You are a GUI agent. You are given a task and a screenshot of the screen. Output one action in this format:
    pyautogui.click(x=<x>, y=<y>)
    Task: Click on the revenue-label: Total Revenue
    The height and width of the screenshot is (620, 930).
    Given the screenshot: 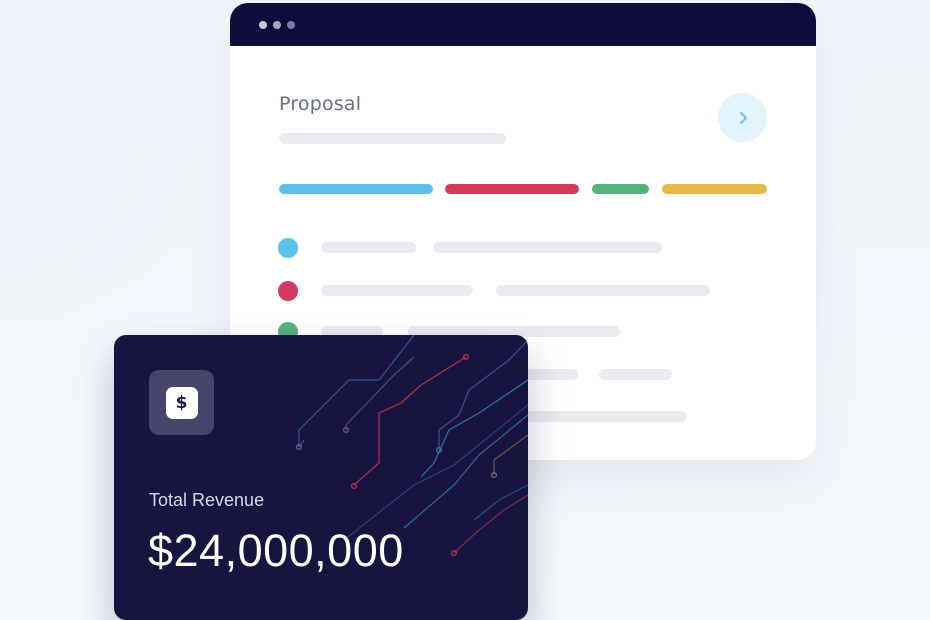 What is the action you would take?
    pyautogui.click(x=207, y=500)
    